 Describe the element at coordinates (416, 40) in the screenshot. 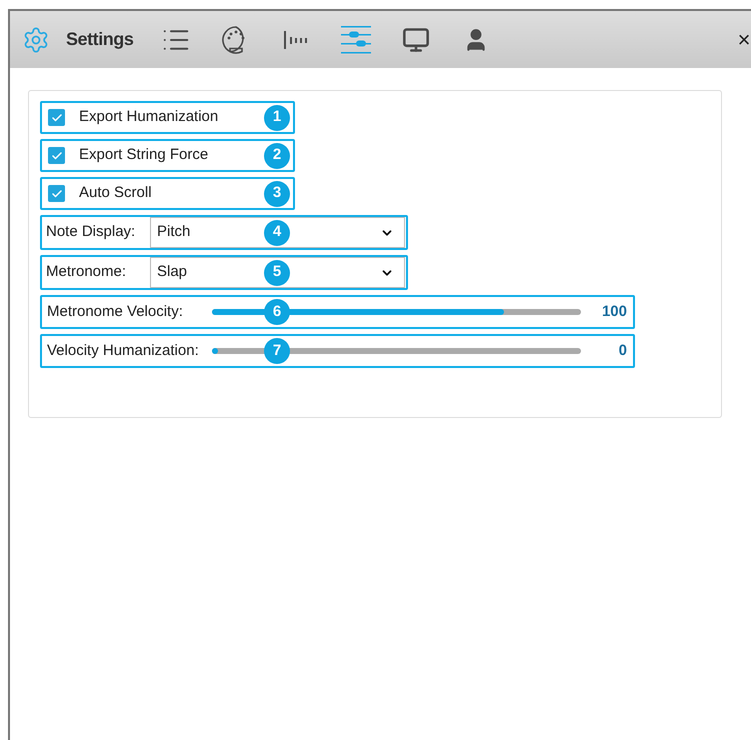

I see `monitor-icon` at that location.